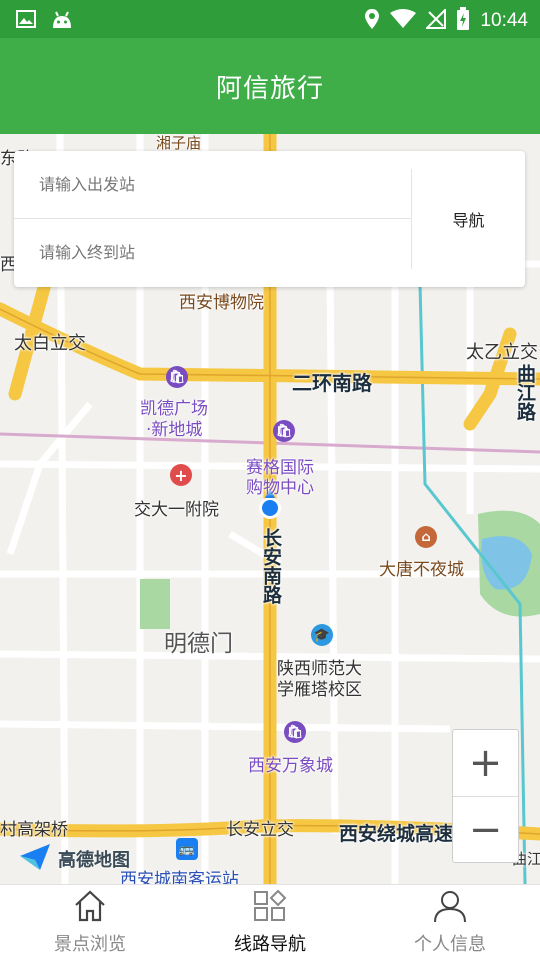  What do you see at coordinates (270, 19) in the screenshot?
I see `status-bar: 10:44` at bounding box center [270, 19].